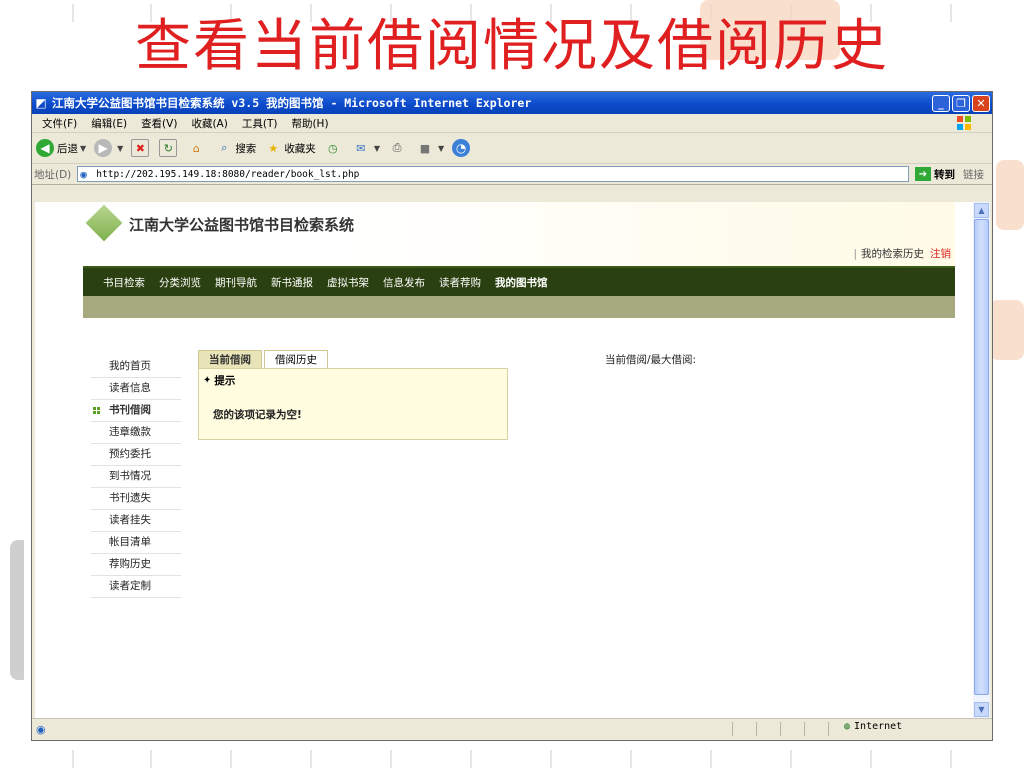 The image size is (1024, 768). What do you see at coordinates (136, 389) in the screenshot?
I see `side-item-reader-info: 读者信息` at bounding box center [136, 389].